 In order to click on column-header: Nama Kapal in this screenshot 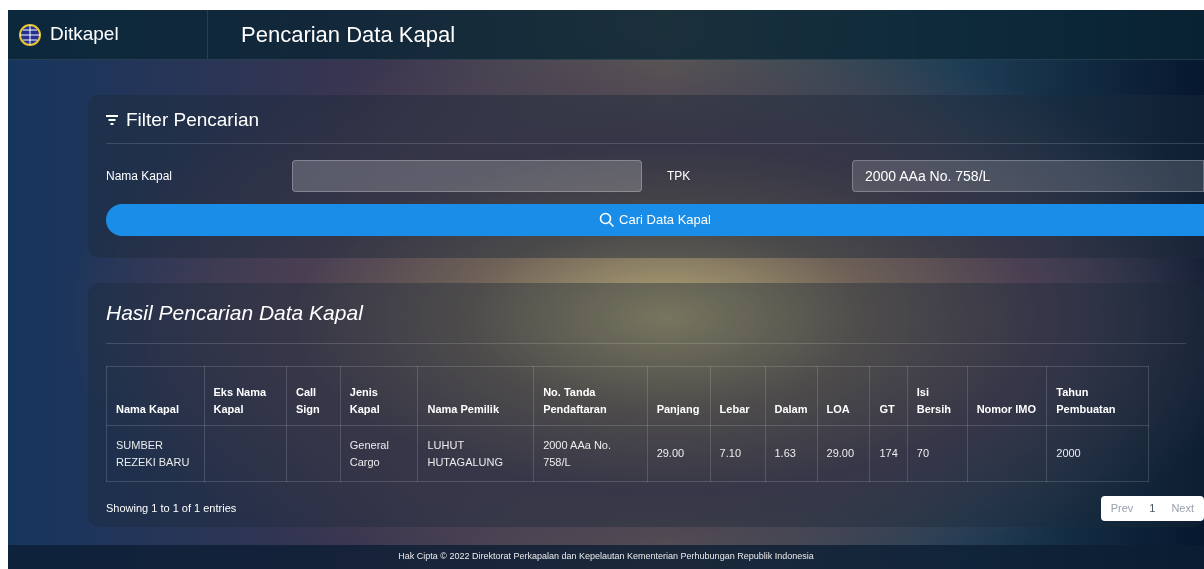, I will do `click(147, 408)`.